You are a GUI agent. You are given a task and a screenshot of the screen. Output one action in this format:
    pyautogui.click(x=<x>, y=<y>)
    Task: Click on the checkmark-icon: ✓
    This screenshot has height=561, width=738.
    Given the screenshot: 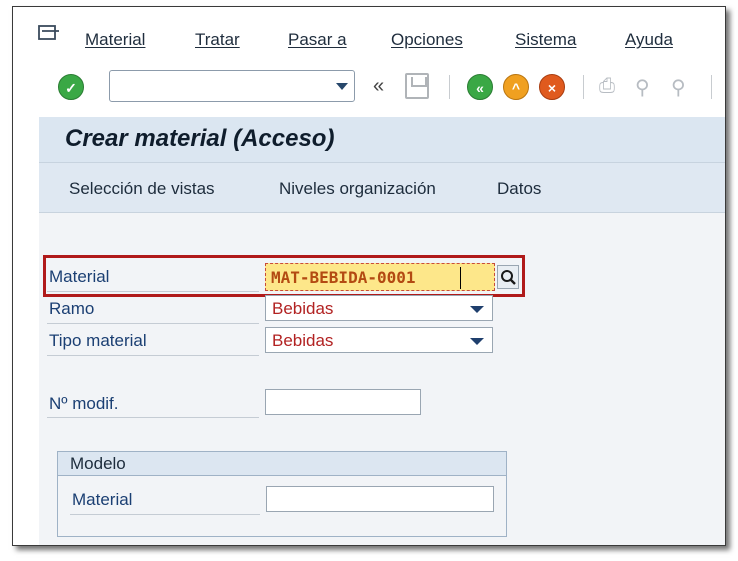 What is the action you would take?
    pyautogui.click(x=71, y=88)
    